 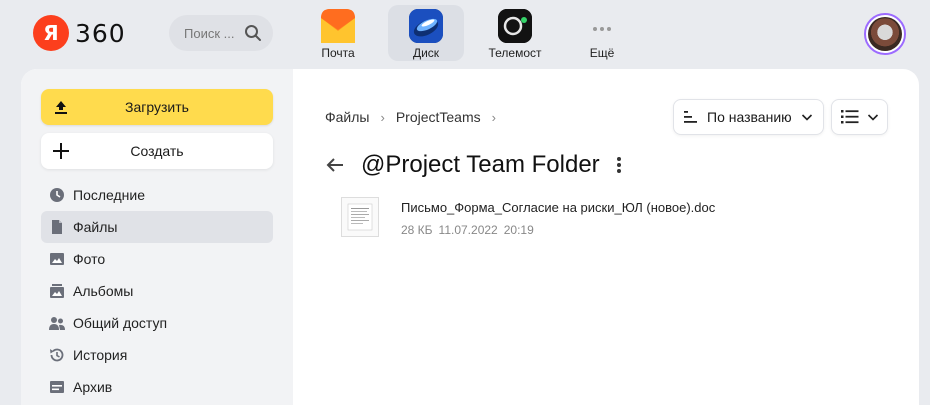 What do you see at coordinates (120, 323) in the screenshot?
I see `sidebar-item-label: Общий доступ` at bounding box center [120, 323].